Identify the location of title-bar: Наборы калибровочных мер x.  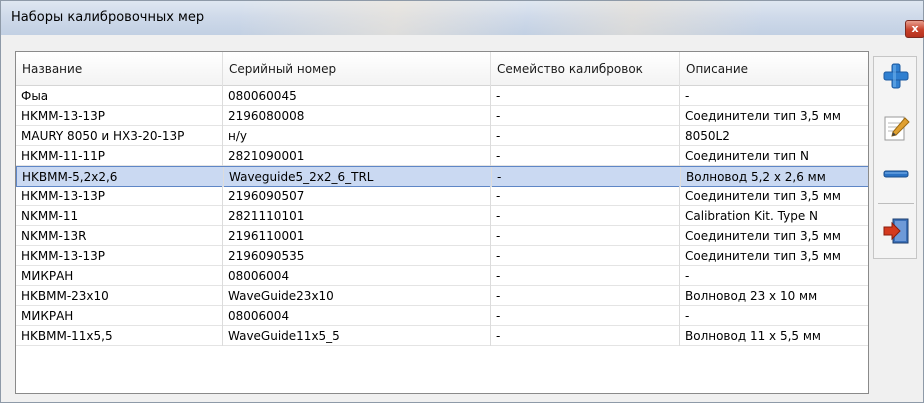
(462, 19).